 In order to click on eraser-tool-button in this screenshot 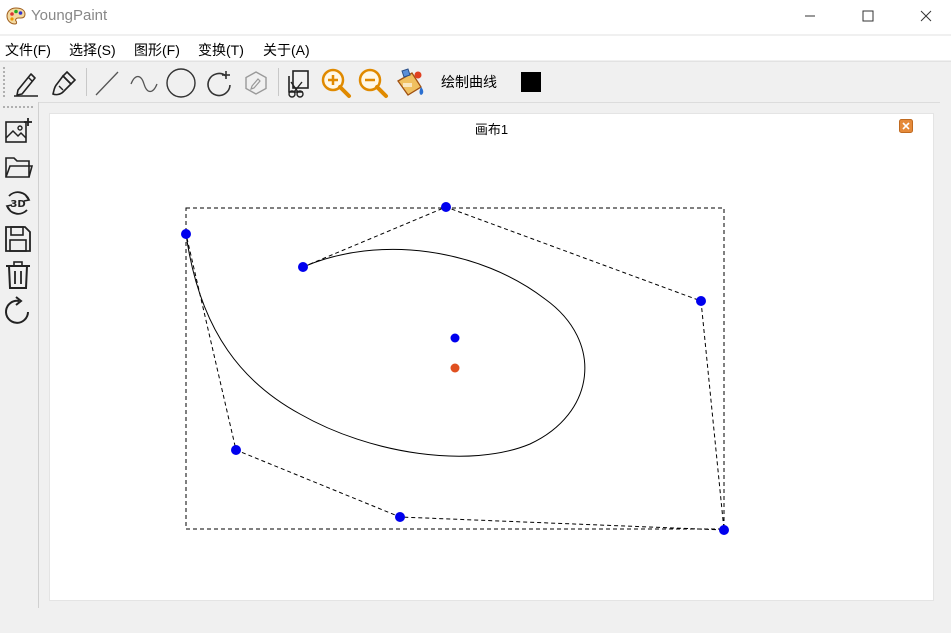, I will do `click(256, 83)`.